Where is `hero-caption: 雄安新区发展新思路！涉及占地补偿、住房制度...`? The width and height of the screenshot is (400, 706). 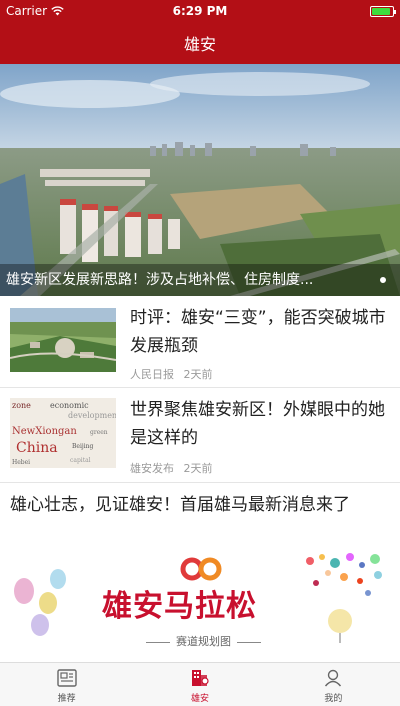
hero-caption: 雄安新区发展新思路！涉及占地补偿、住房制度... is located at coordinates (200, 280).